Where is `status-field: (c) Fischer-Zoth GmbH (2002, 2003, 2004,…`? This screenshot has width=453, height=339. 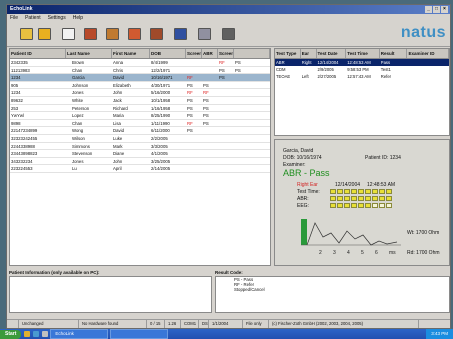
status-field: (c) Fischer-Zoth GmbH (2002, 2003, 2004,… is located at coordinates (344, 324).